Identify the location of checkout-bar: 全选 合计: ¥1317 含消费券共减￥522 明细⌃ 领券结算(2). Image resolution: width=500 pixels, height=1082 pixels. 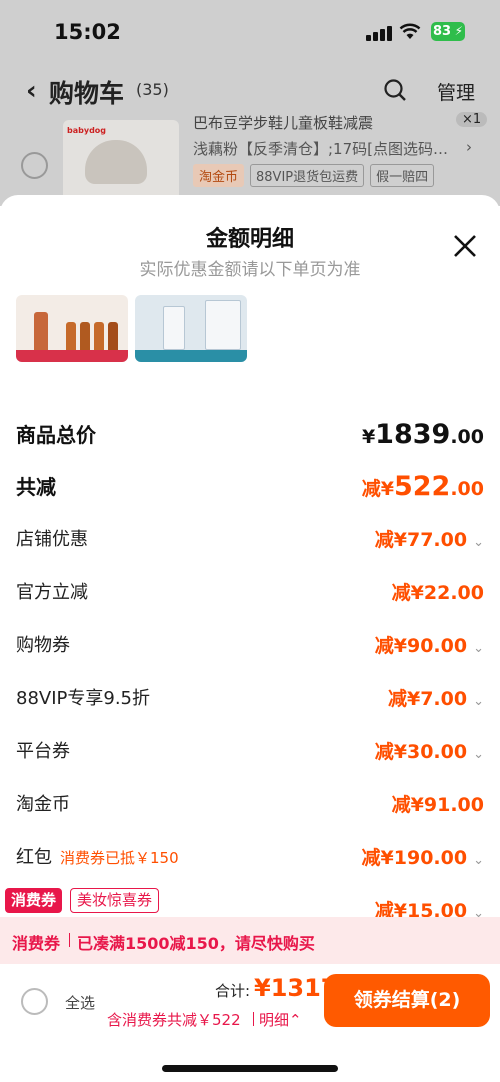
(250, 1023).